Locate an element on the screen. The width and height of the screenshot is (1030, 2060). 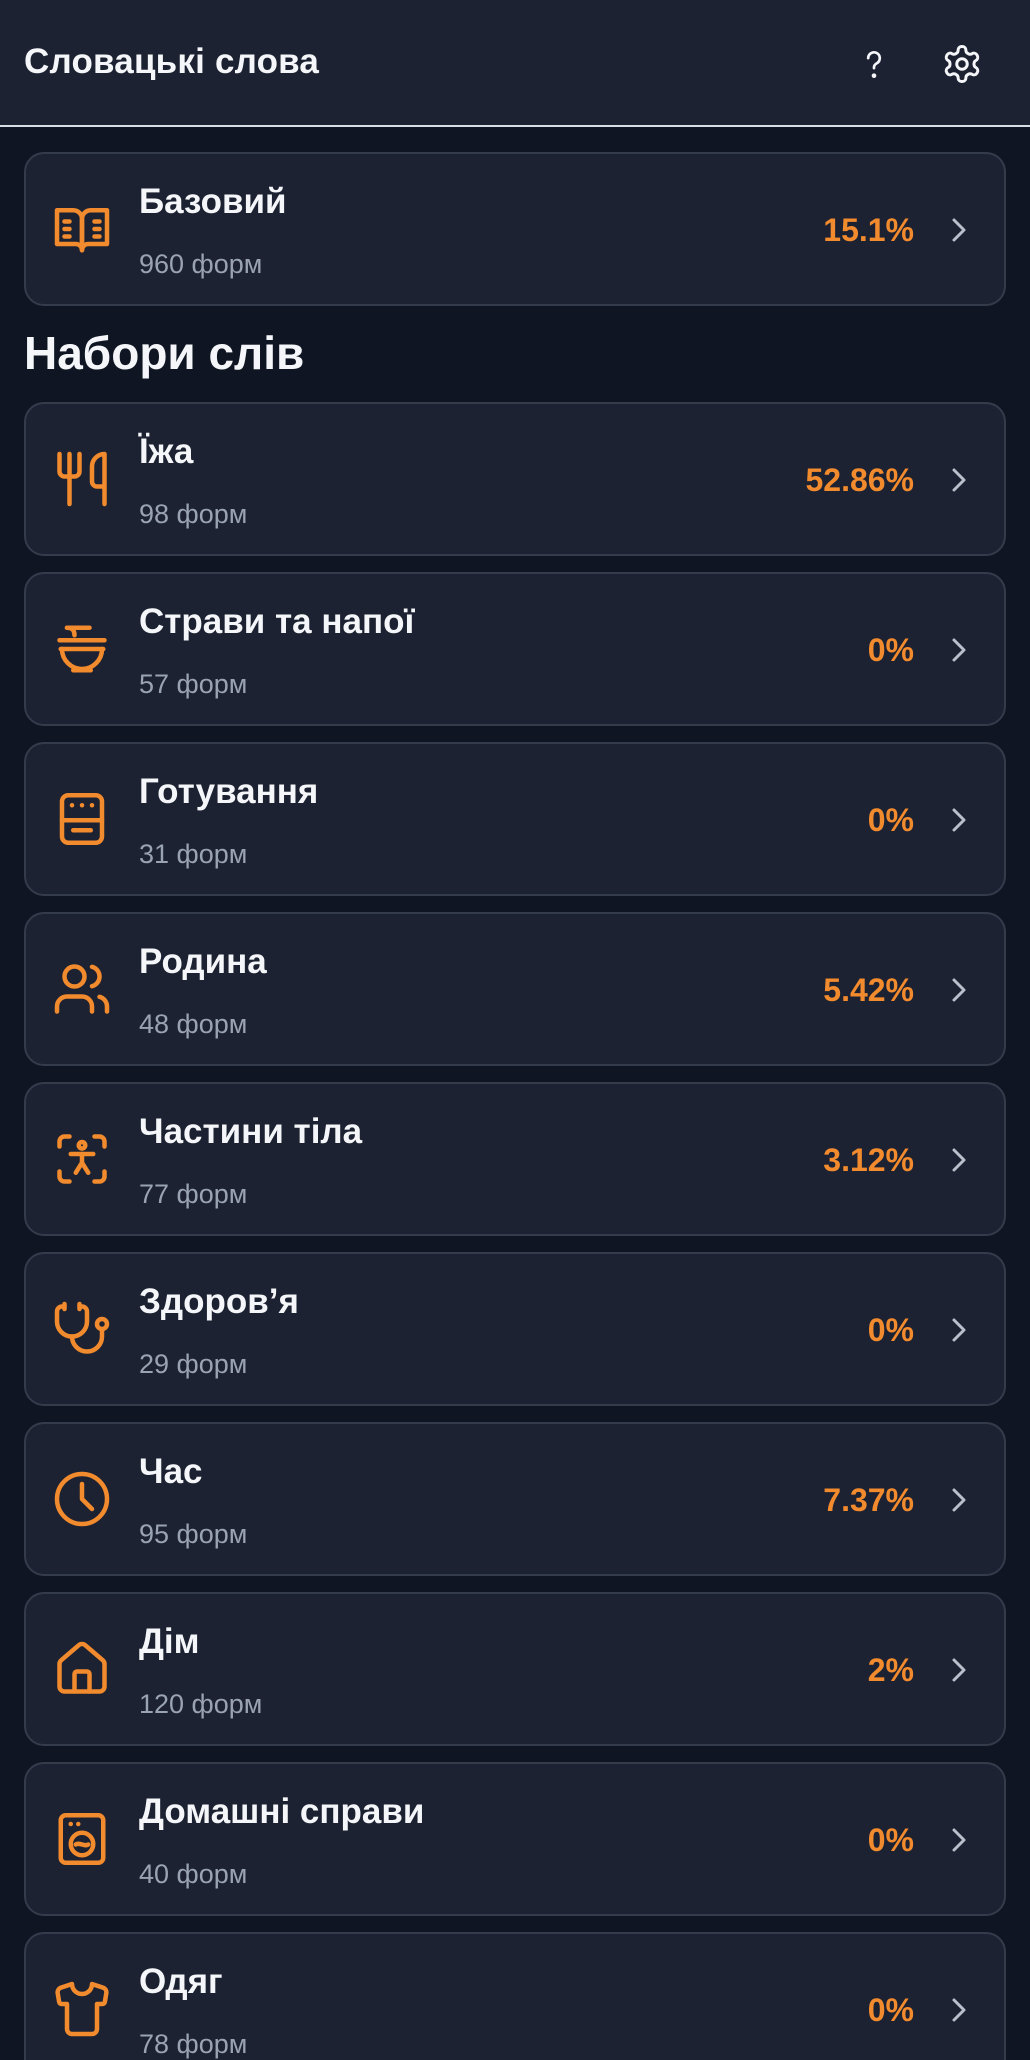
question-icon is located at coordinates (874, 64).